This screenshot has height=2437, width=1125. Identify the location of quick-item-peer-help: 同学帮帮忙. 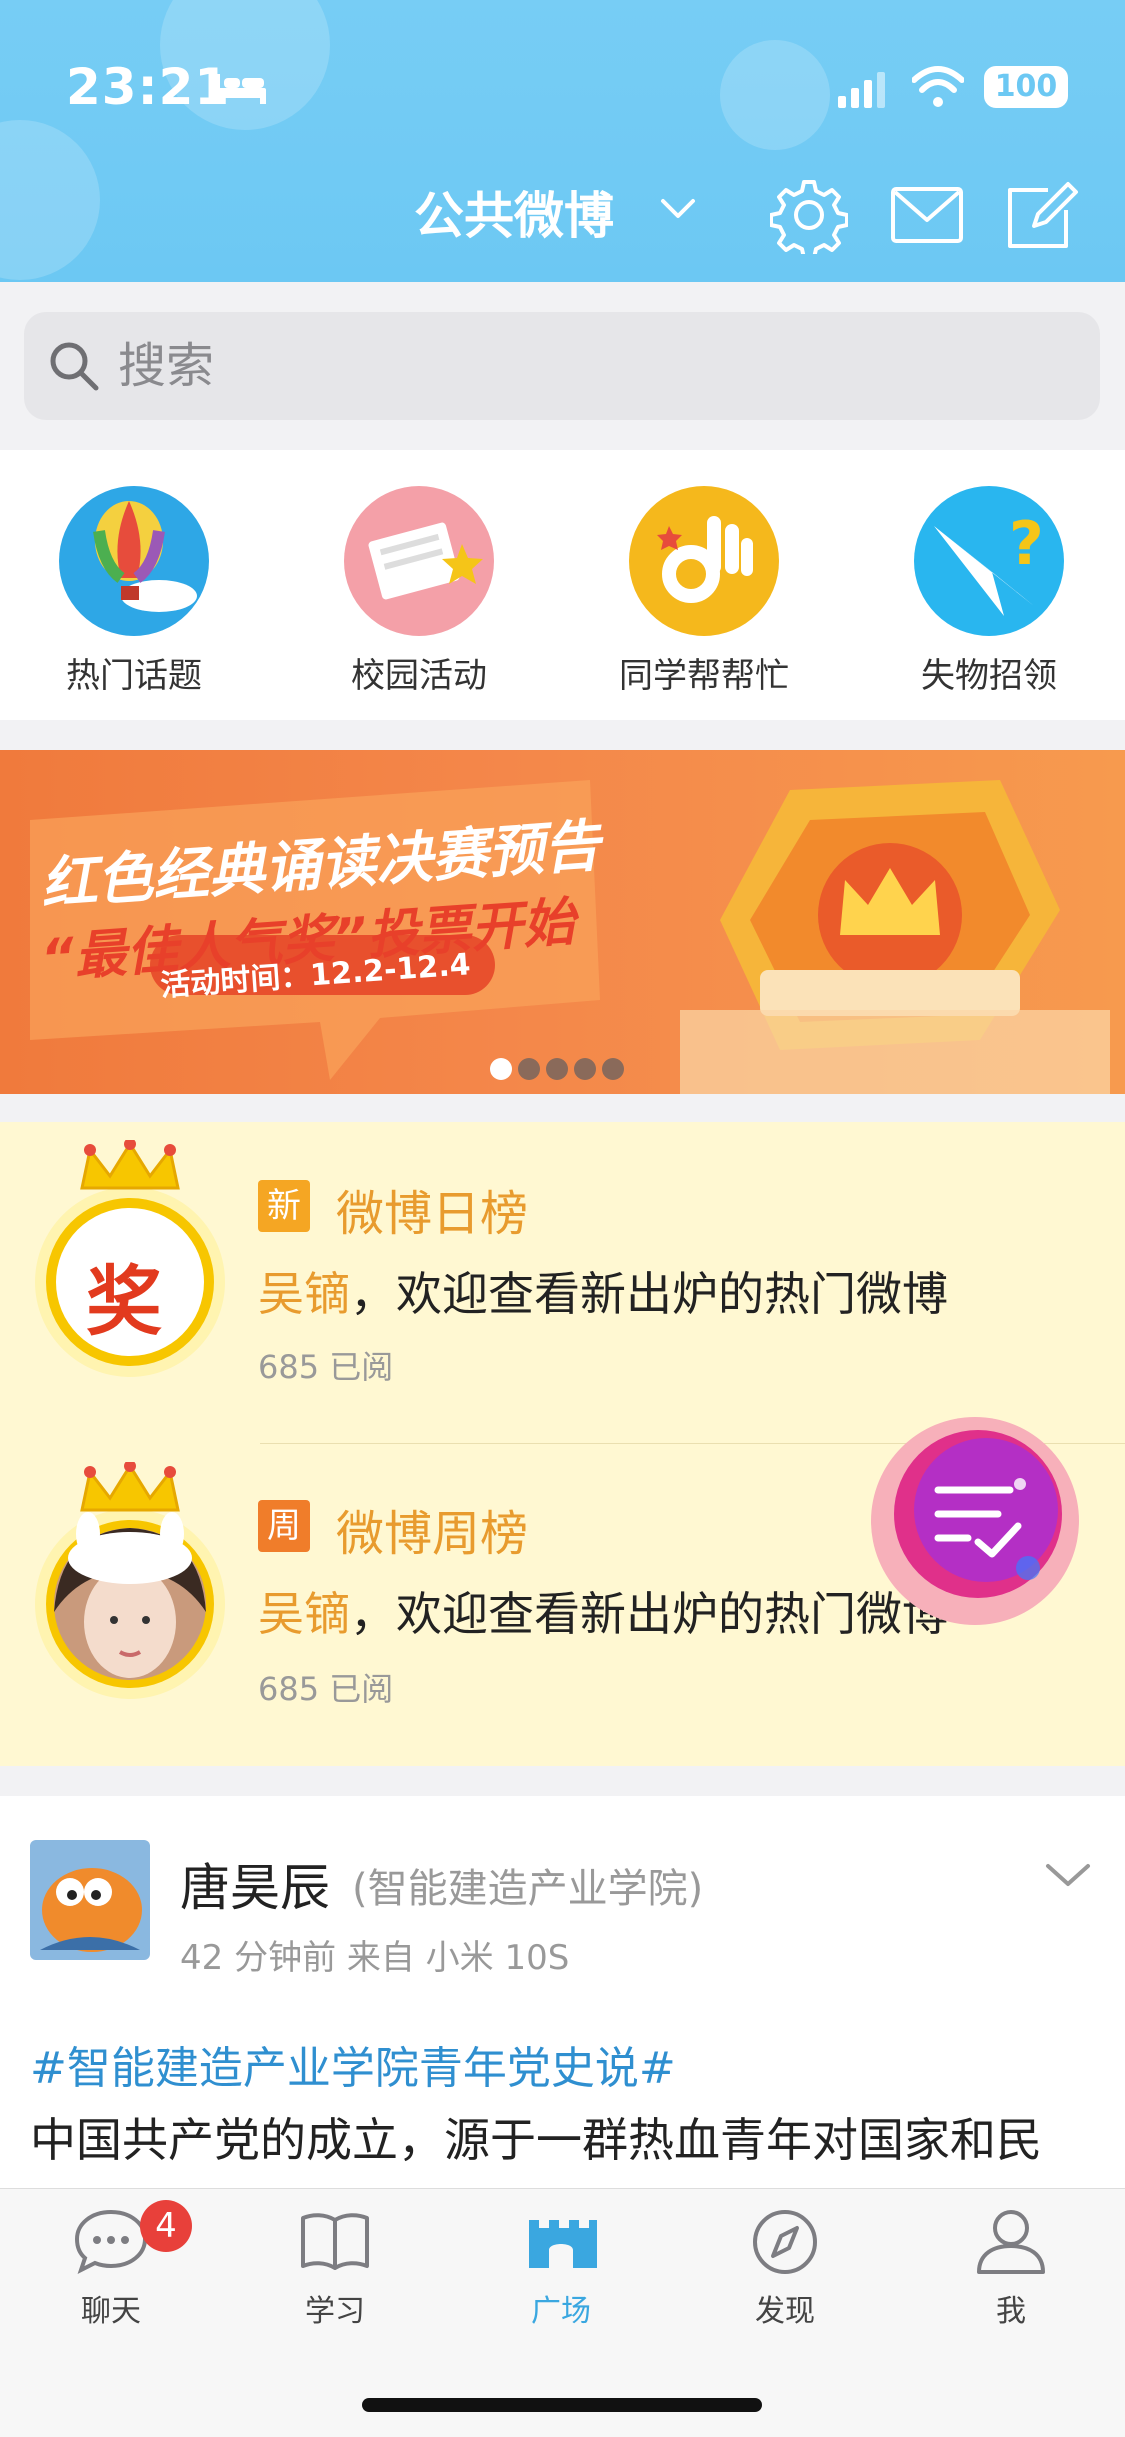
(704, 591).